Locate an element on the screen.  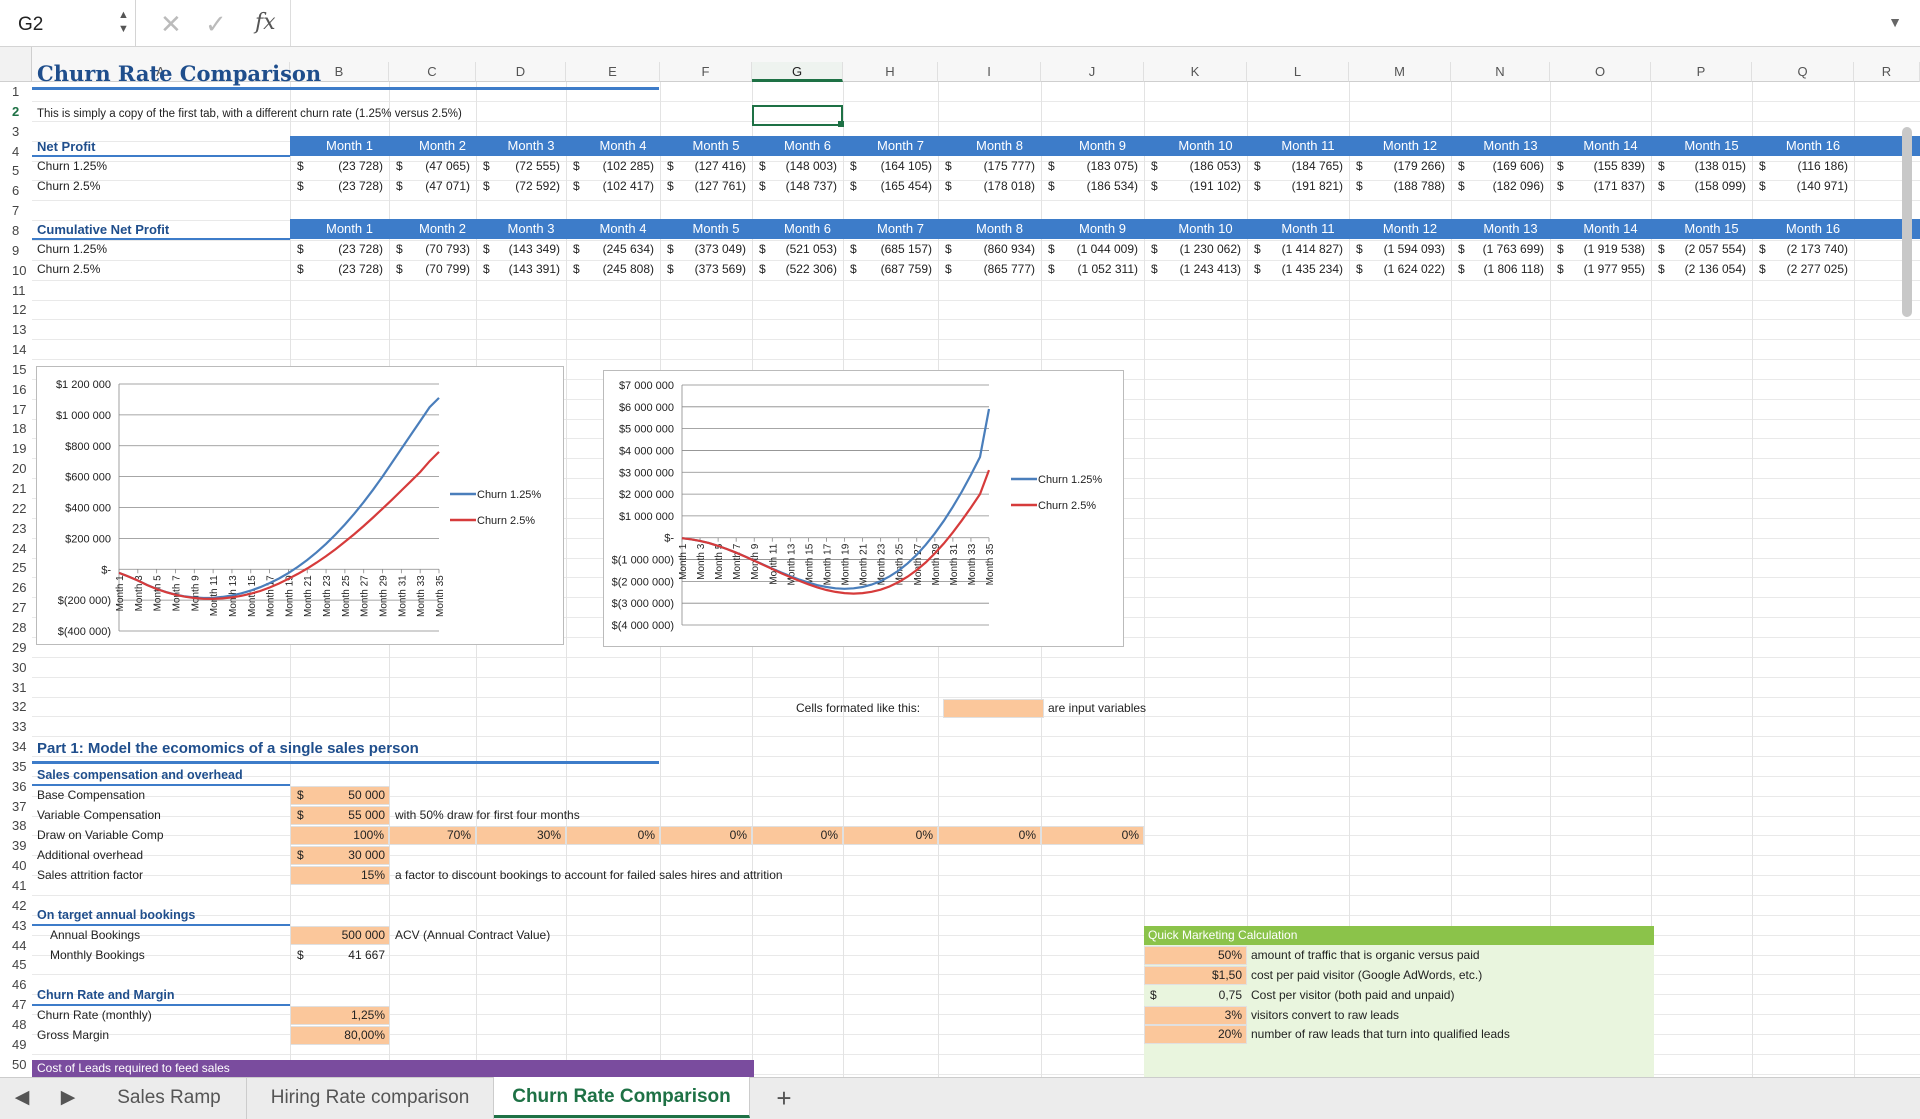
row-header: 50 is located at coordinates (16, 1065).